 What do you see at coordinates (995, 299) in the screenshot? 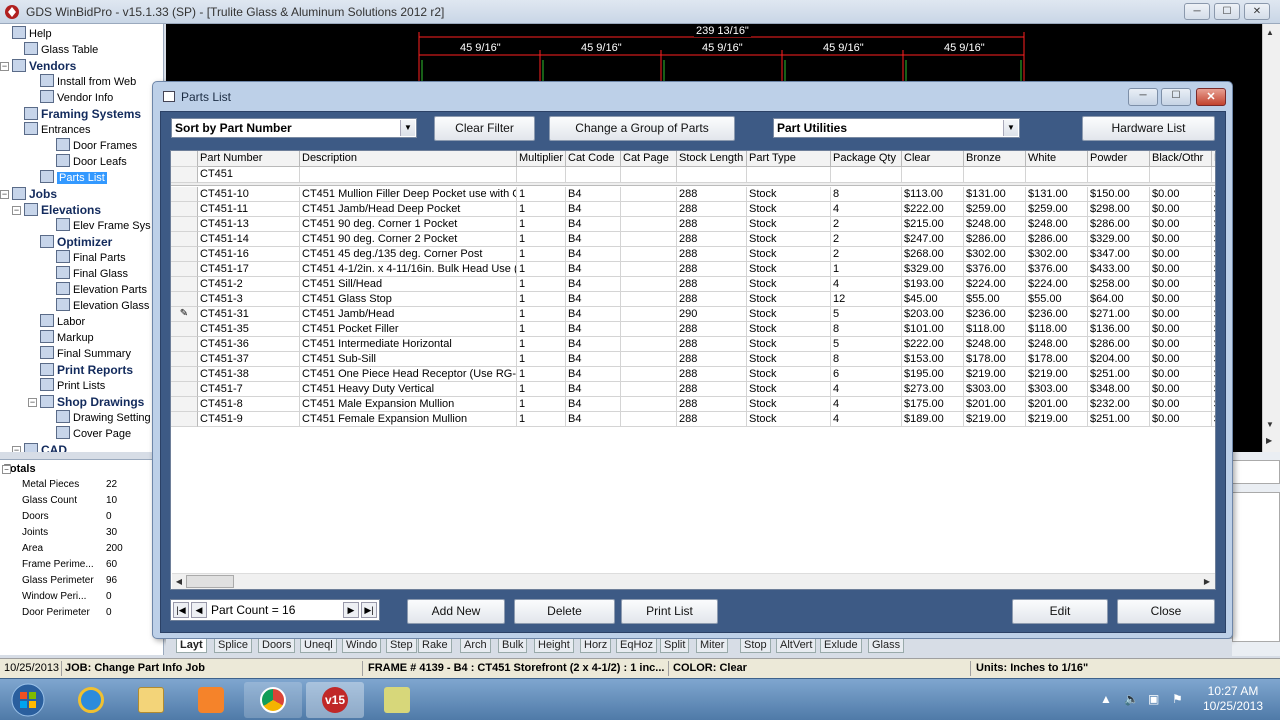
I see `cell-bronze: $55.00` at bounding box center [995, 299].